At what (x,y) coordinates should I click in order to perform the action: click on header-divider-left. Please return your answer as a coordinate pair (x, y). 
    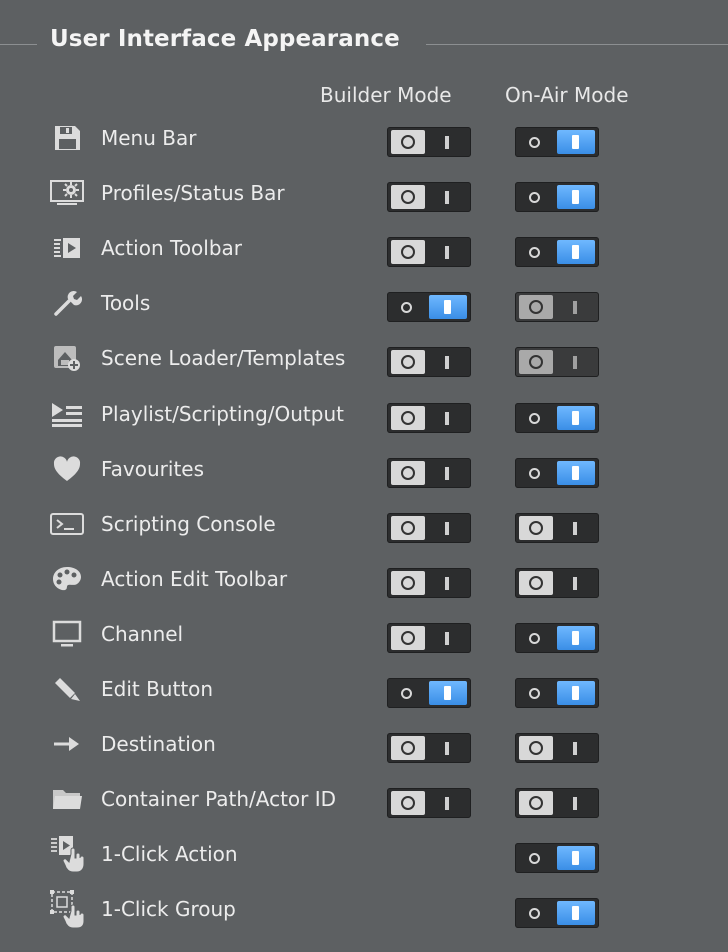
    Looking at the image, I should click on (18, 44).